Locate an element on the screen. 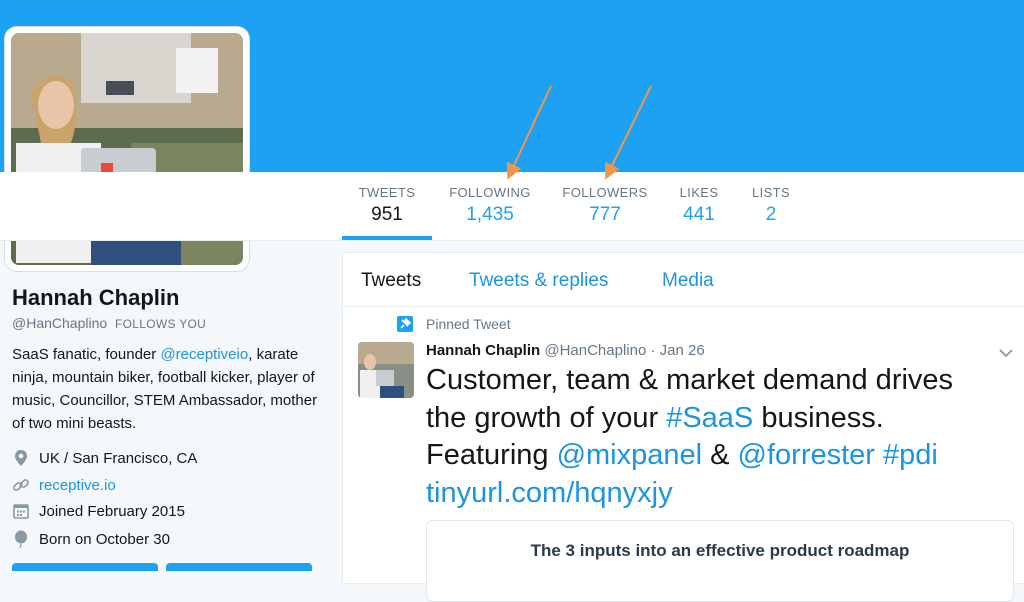 The image size is (1024, 602). active-nav-underline is located at coordinates (387, 238).